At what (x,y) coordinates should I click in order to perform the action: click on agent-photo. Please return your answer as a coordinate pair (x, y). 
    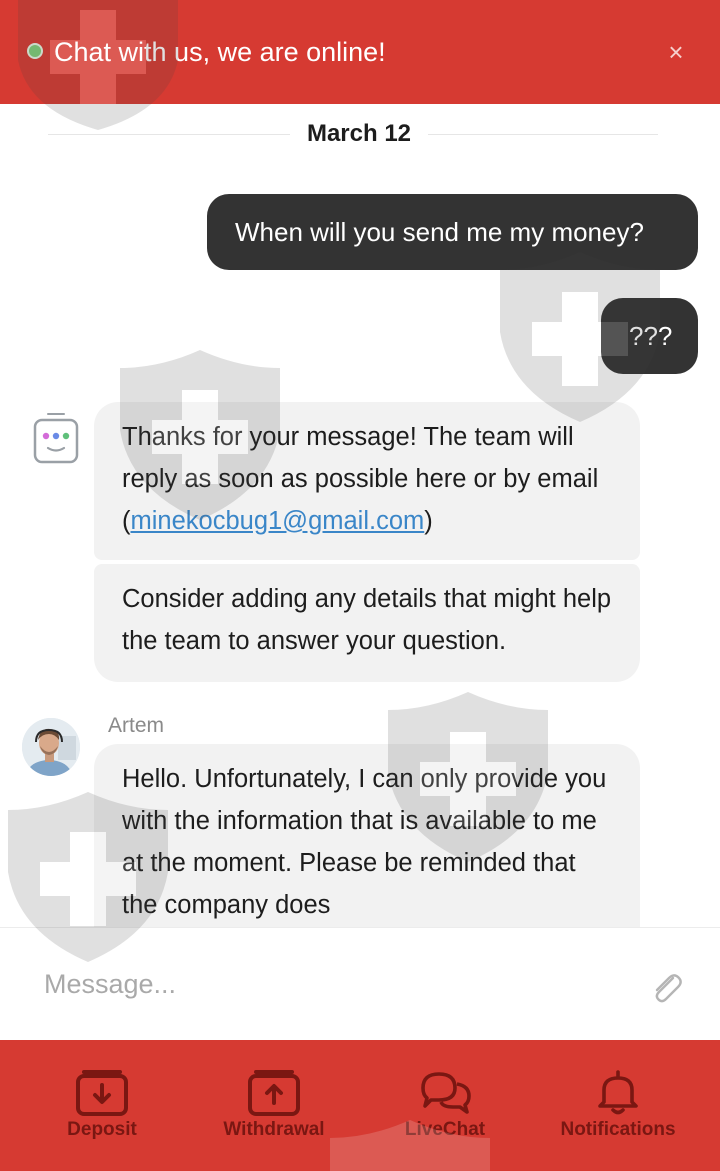
    Looking at the image, I should click on (51, 747).